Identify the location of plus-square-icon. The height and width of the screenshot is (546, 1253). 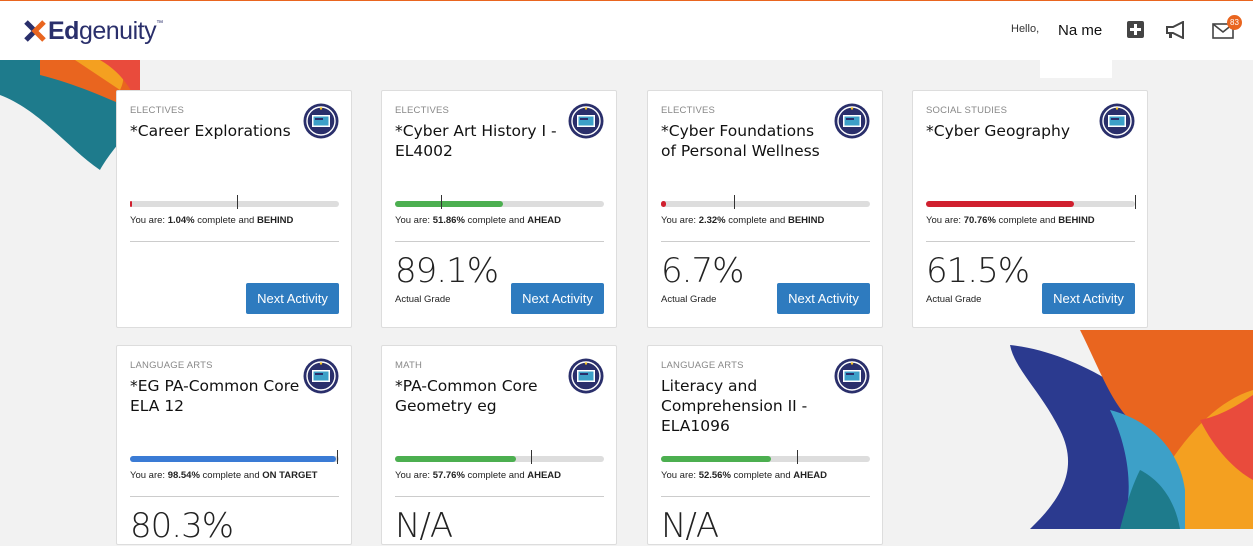
(1135, 29).